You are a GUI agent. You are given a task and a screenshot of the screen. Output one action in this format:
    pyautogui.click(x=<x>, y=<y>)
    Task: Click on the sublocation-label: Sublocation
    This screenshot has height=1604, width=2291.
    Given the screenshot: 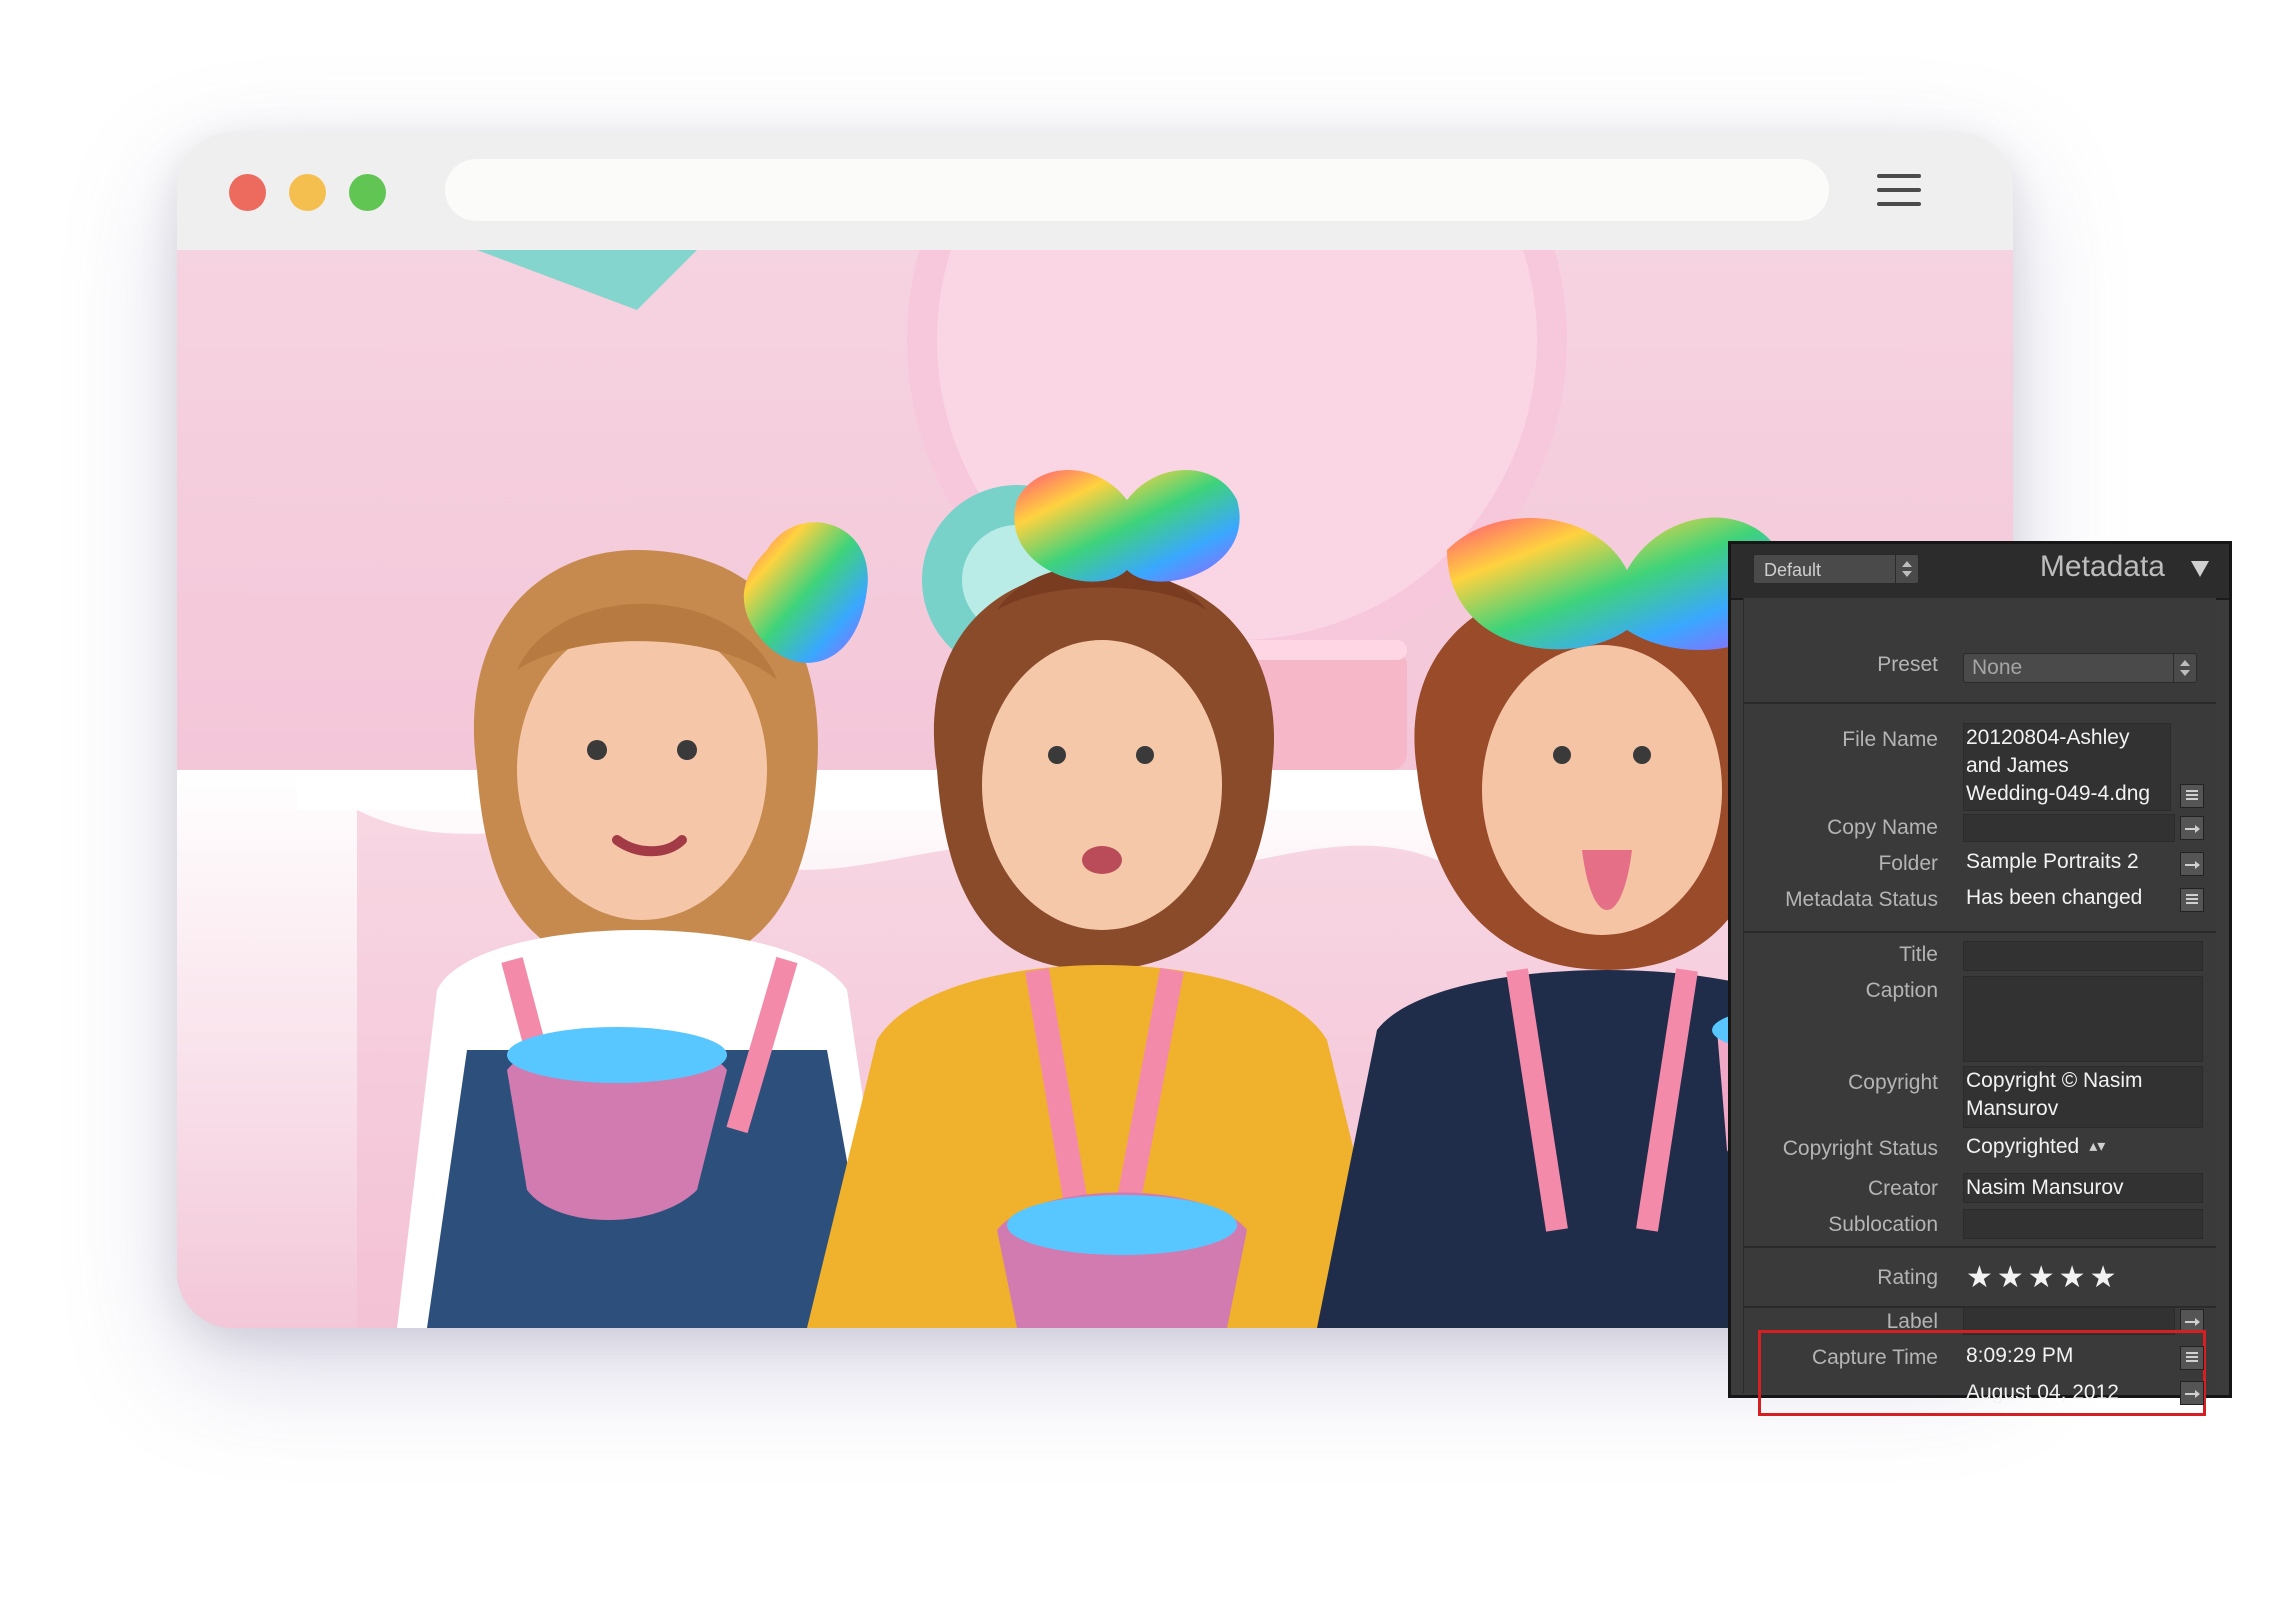 What is the action you would take?
    pyautogui.click(x=1883, y=1224)
    